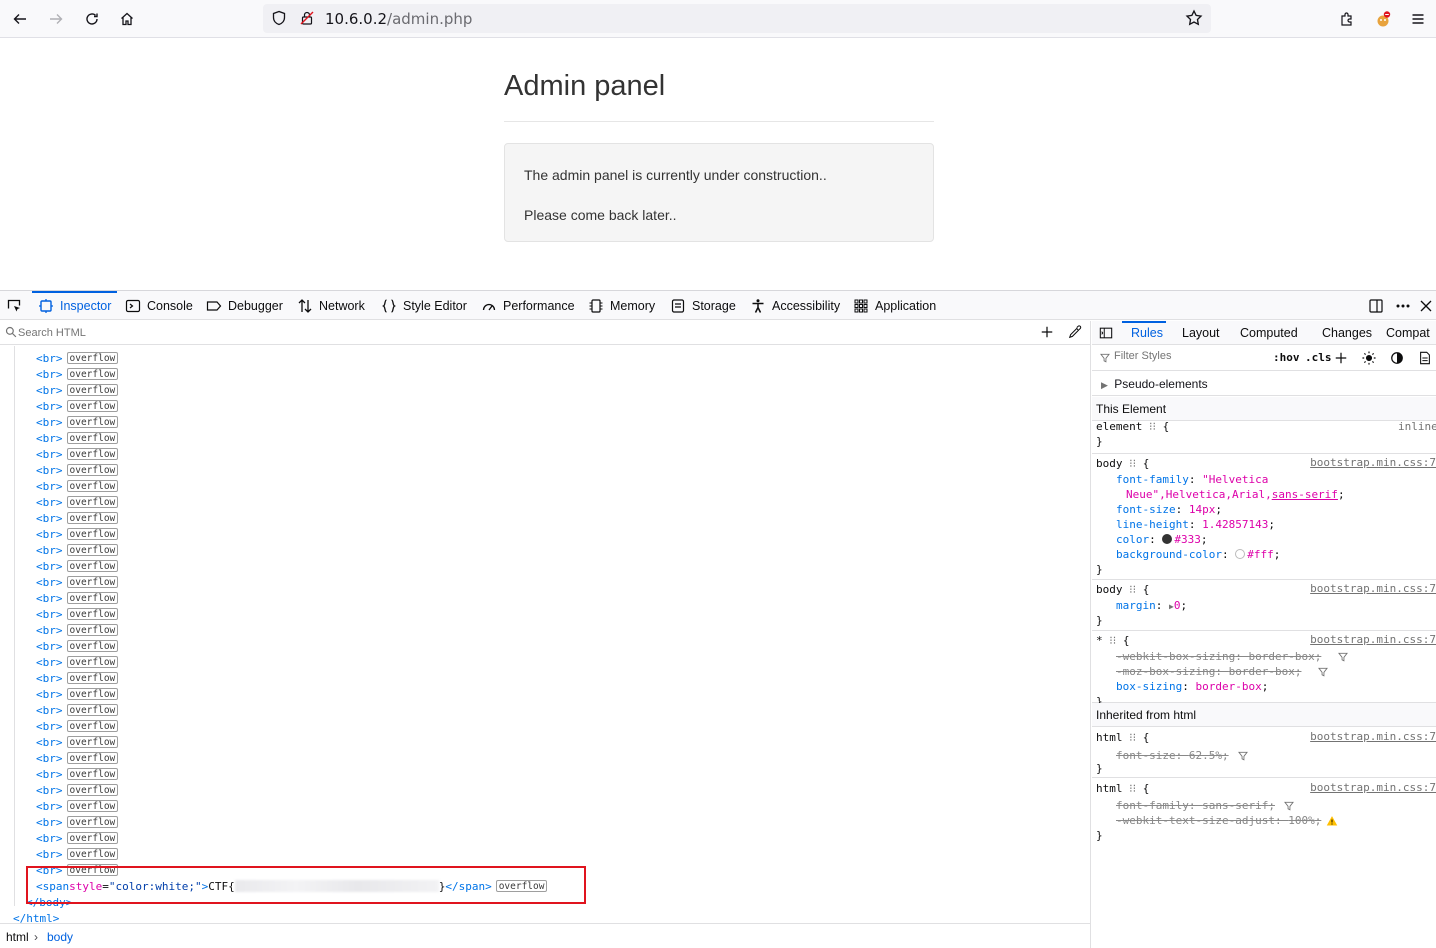 The image size is (1436, 948). Describe the element at coordinates (703, 305) in the screenshot. I see `tab-storage: Storage` at that location.